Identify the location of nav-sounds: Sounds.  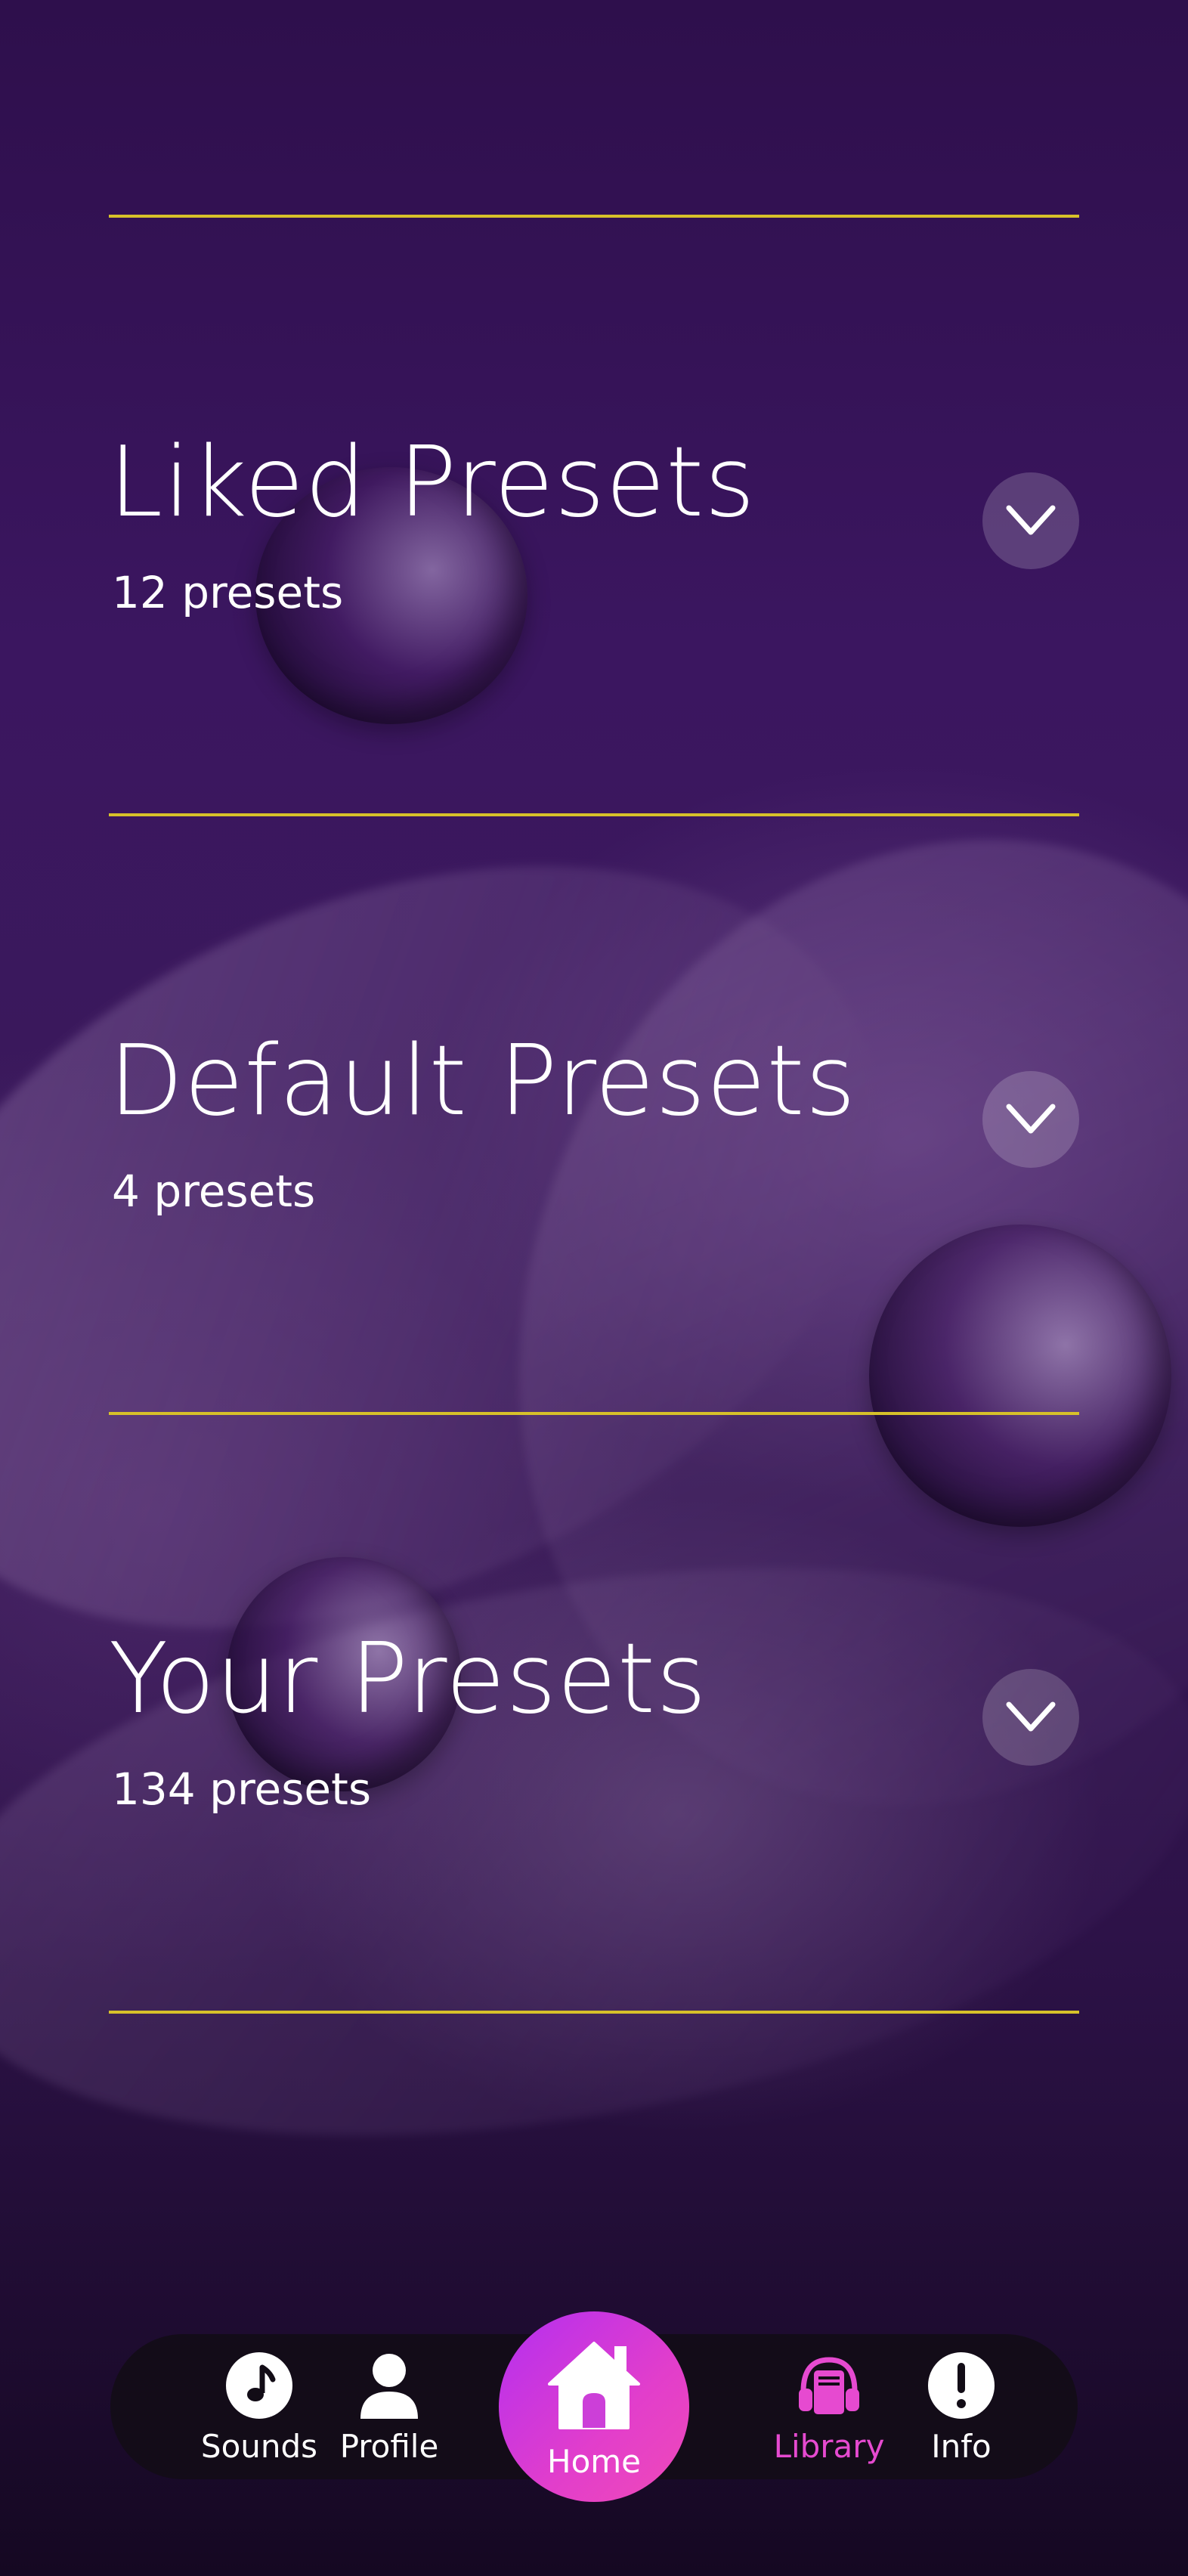
(259, 2406).